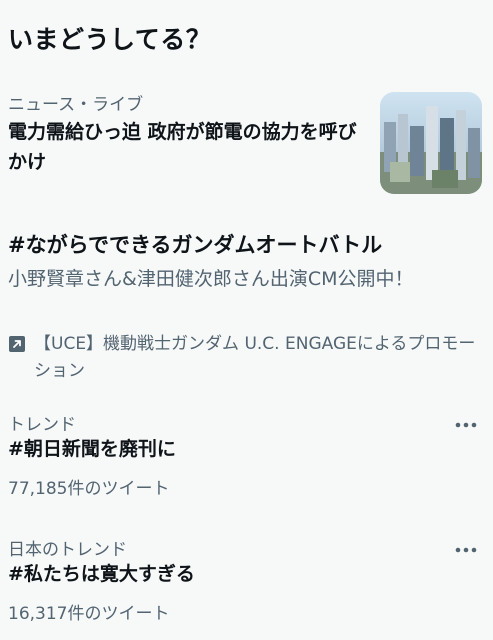  I want to click on trend-tweet-count: 77,185件のツイート, so click(89, 489).